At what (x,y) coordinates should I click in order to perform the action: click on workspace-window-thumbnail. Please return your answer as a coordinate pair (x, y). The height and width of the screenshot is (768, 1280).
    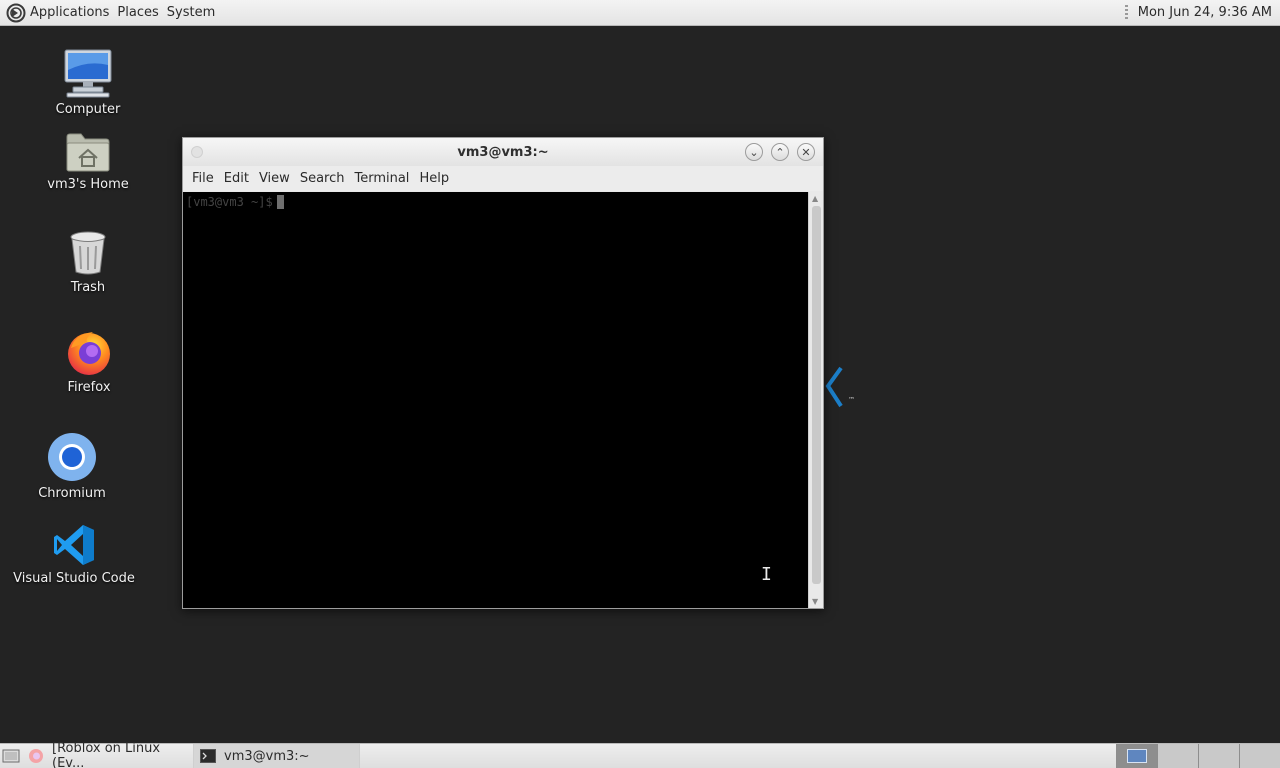
    Looking at the image, I should click on (1137, 756).